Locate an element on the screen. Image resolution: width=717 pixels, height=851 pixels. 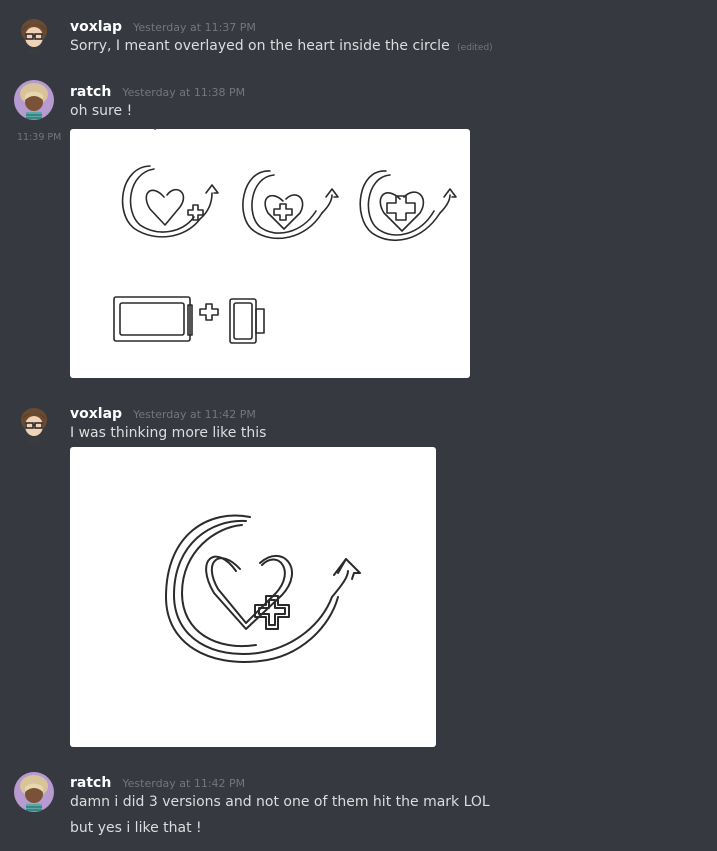
message-header: voxlap Yesterday at 11:42 PM is located at coordinates (163, 413).